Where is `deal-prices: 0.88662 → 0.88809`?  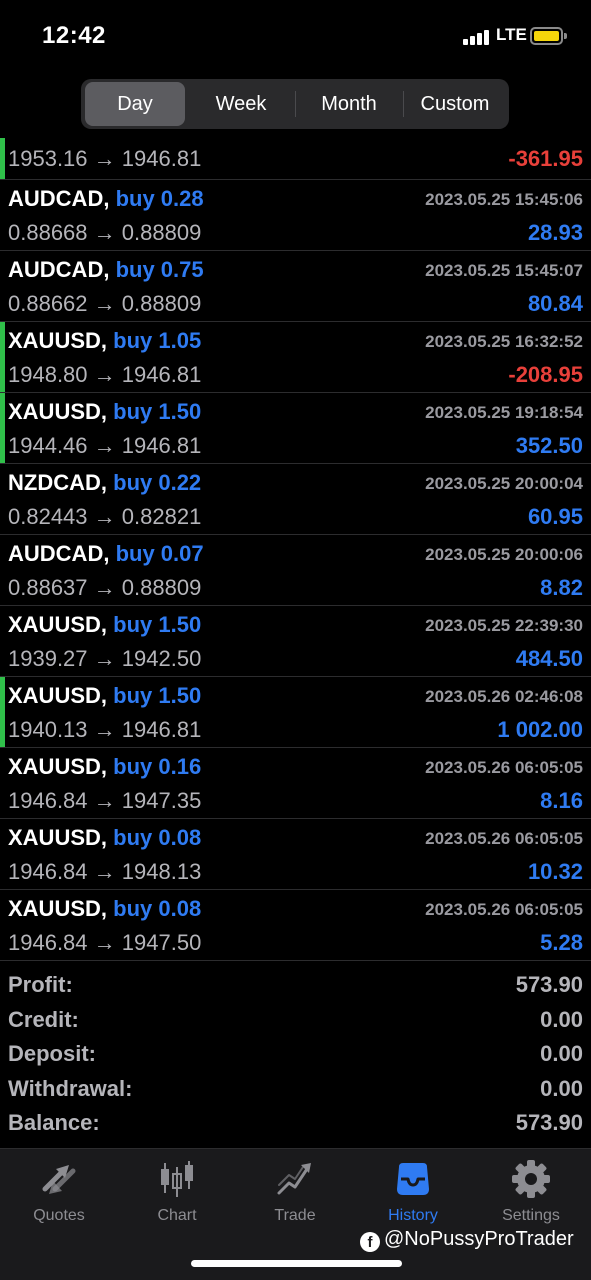
deal-prices: 0.88662 → 0.88809 is located at coordinates (104, 304).